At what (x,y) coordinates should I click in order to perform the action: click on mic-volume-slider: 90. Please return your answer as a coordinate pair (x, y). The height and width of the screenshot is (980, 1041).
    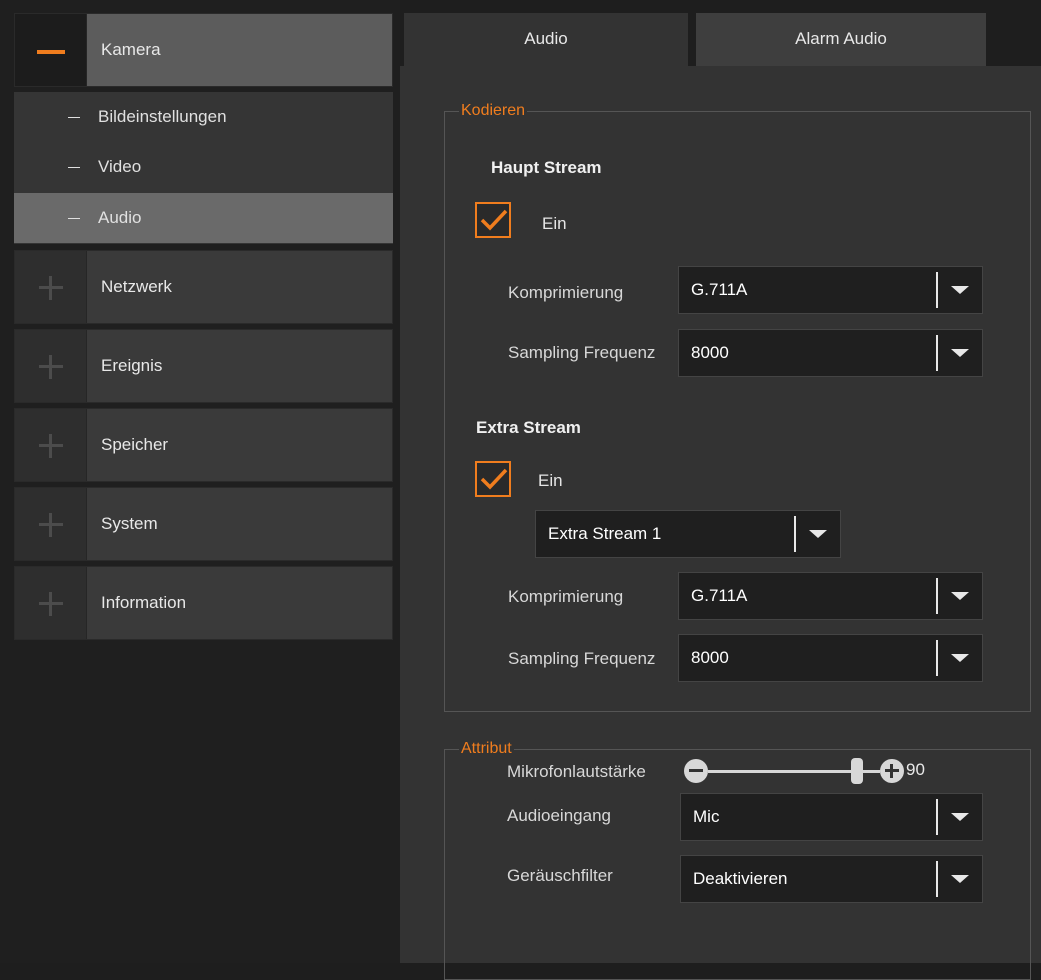
    Looking at the image, I should click on (814, 772).